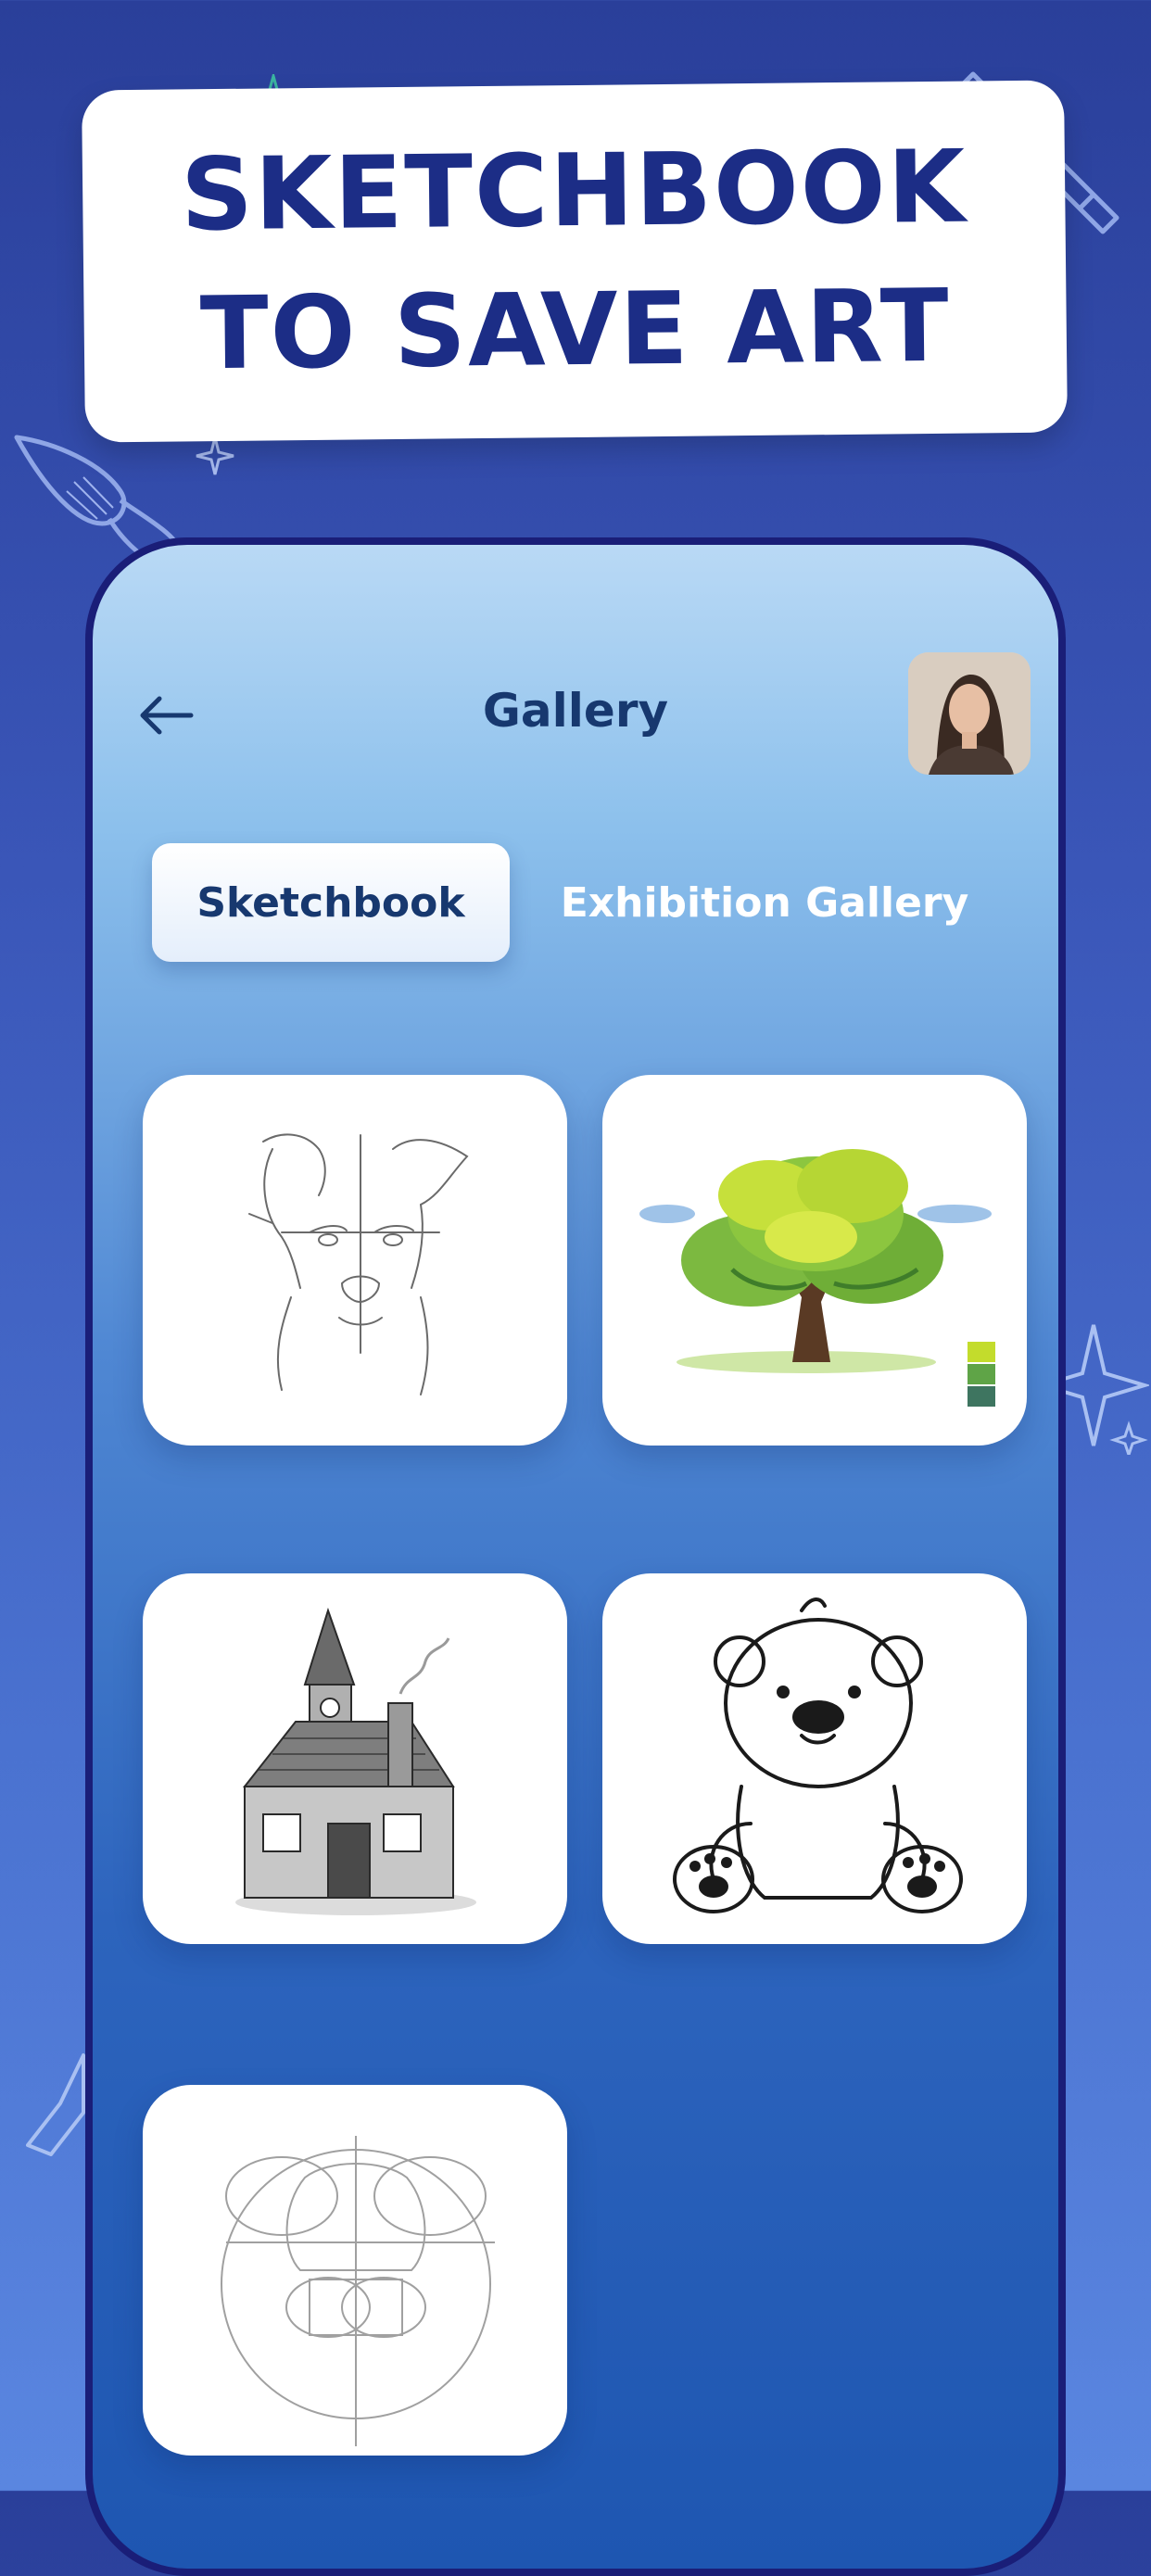 Image resolution: width=1151 pixels, height=2576 pixels. I want to click on gallery-card-tree, so click(814, 1260).